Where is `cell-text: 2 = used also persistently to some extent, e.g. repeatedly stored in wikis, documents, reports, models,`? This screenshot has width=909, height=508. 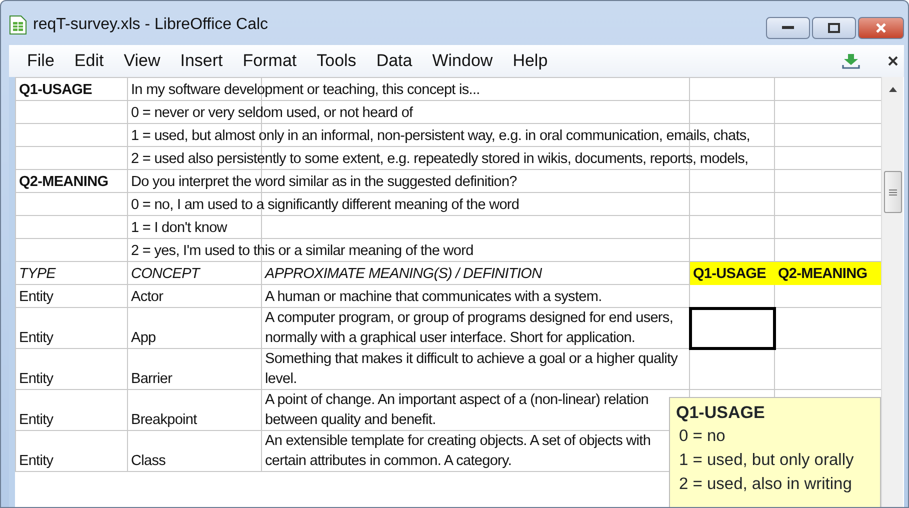
cell-text: 2 = used also persistently to some extent, e.g. repeatedly stored in wikis, documents, reports, models, is located at coordinates (439, 159).